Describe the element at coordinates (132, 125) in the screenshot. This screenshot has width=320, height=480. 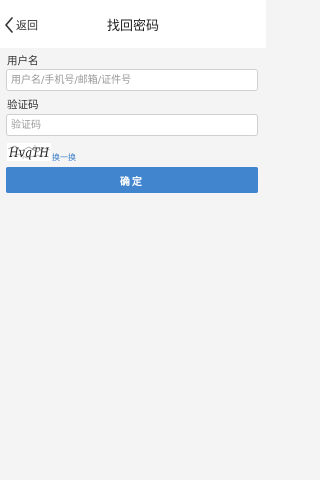
I see `code-input` at that location.